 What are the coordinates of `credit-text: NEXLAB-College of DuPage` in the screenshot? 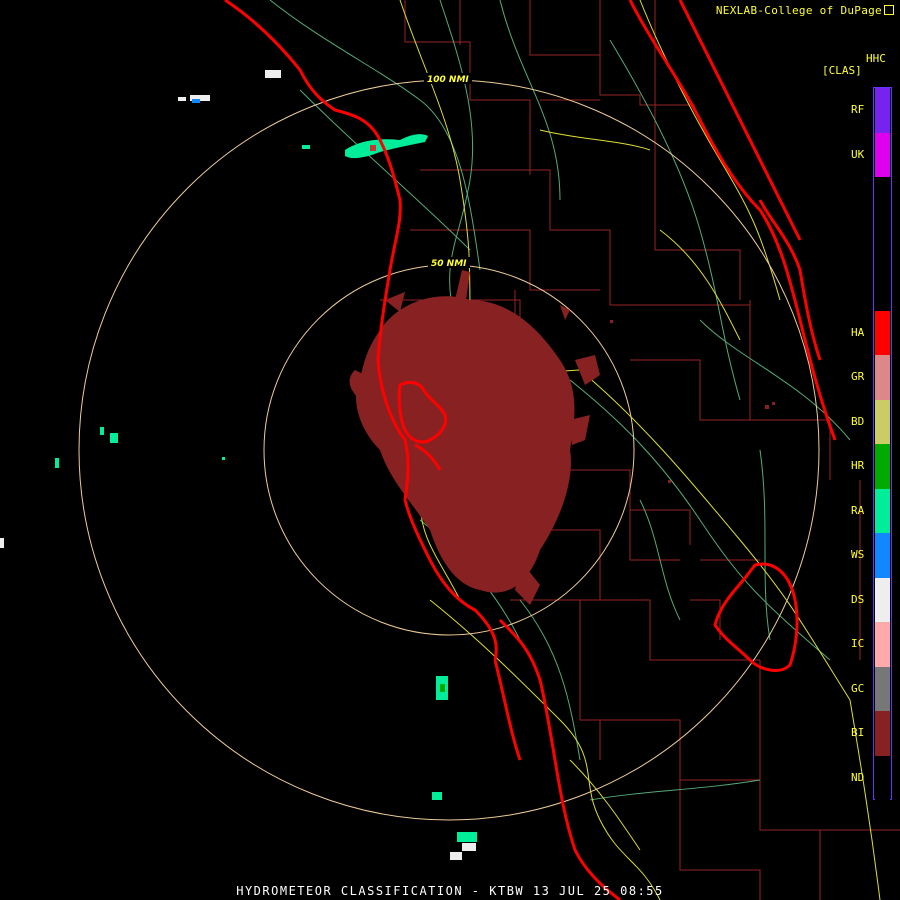 It's located at (805, 10).